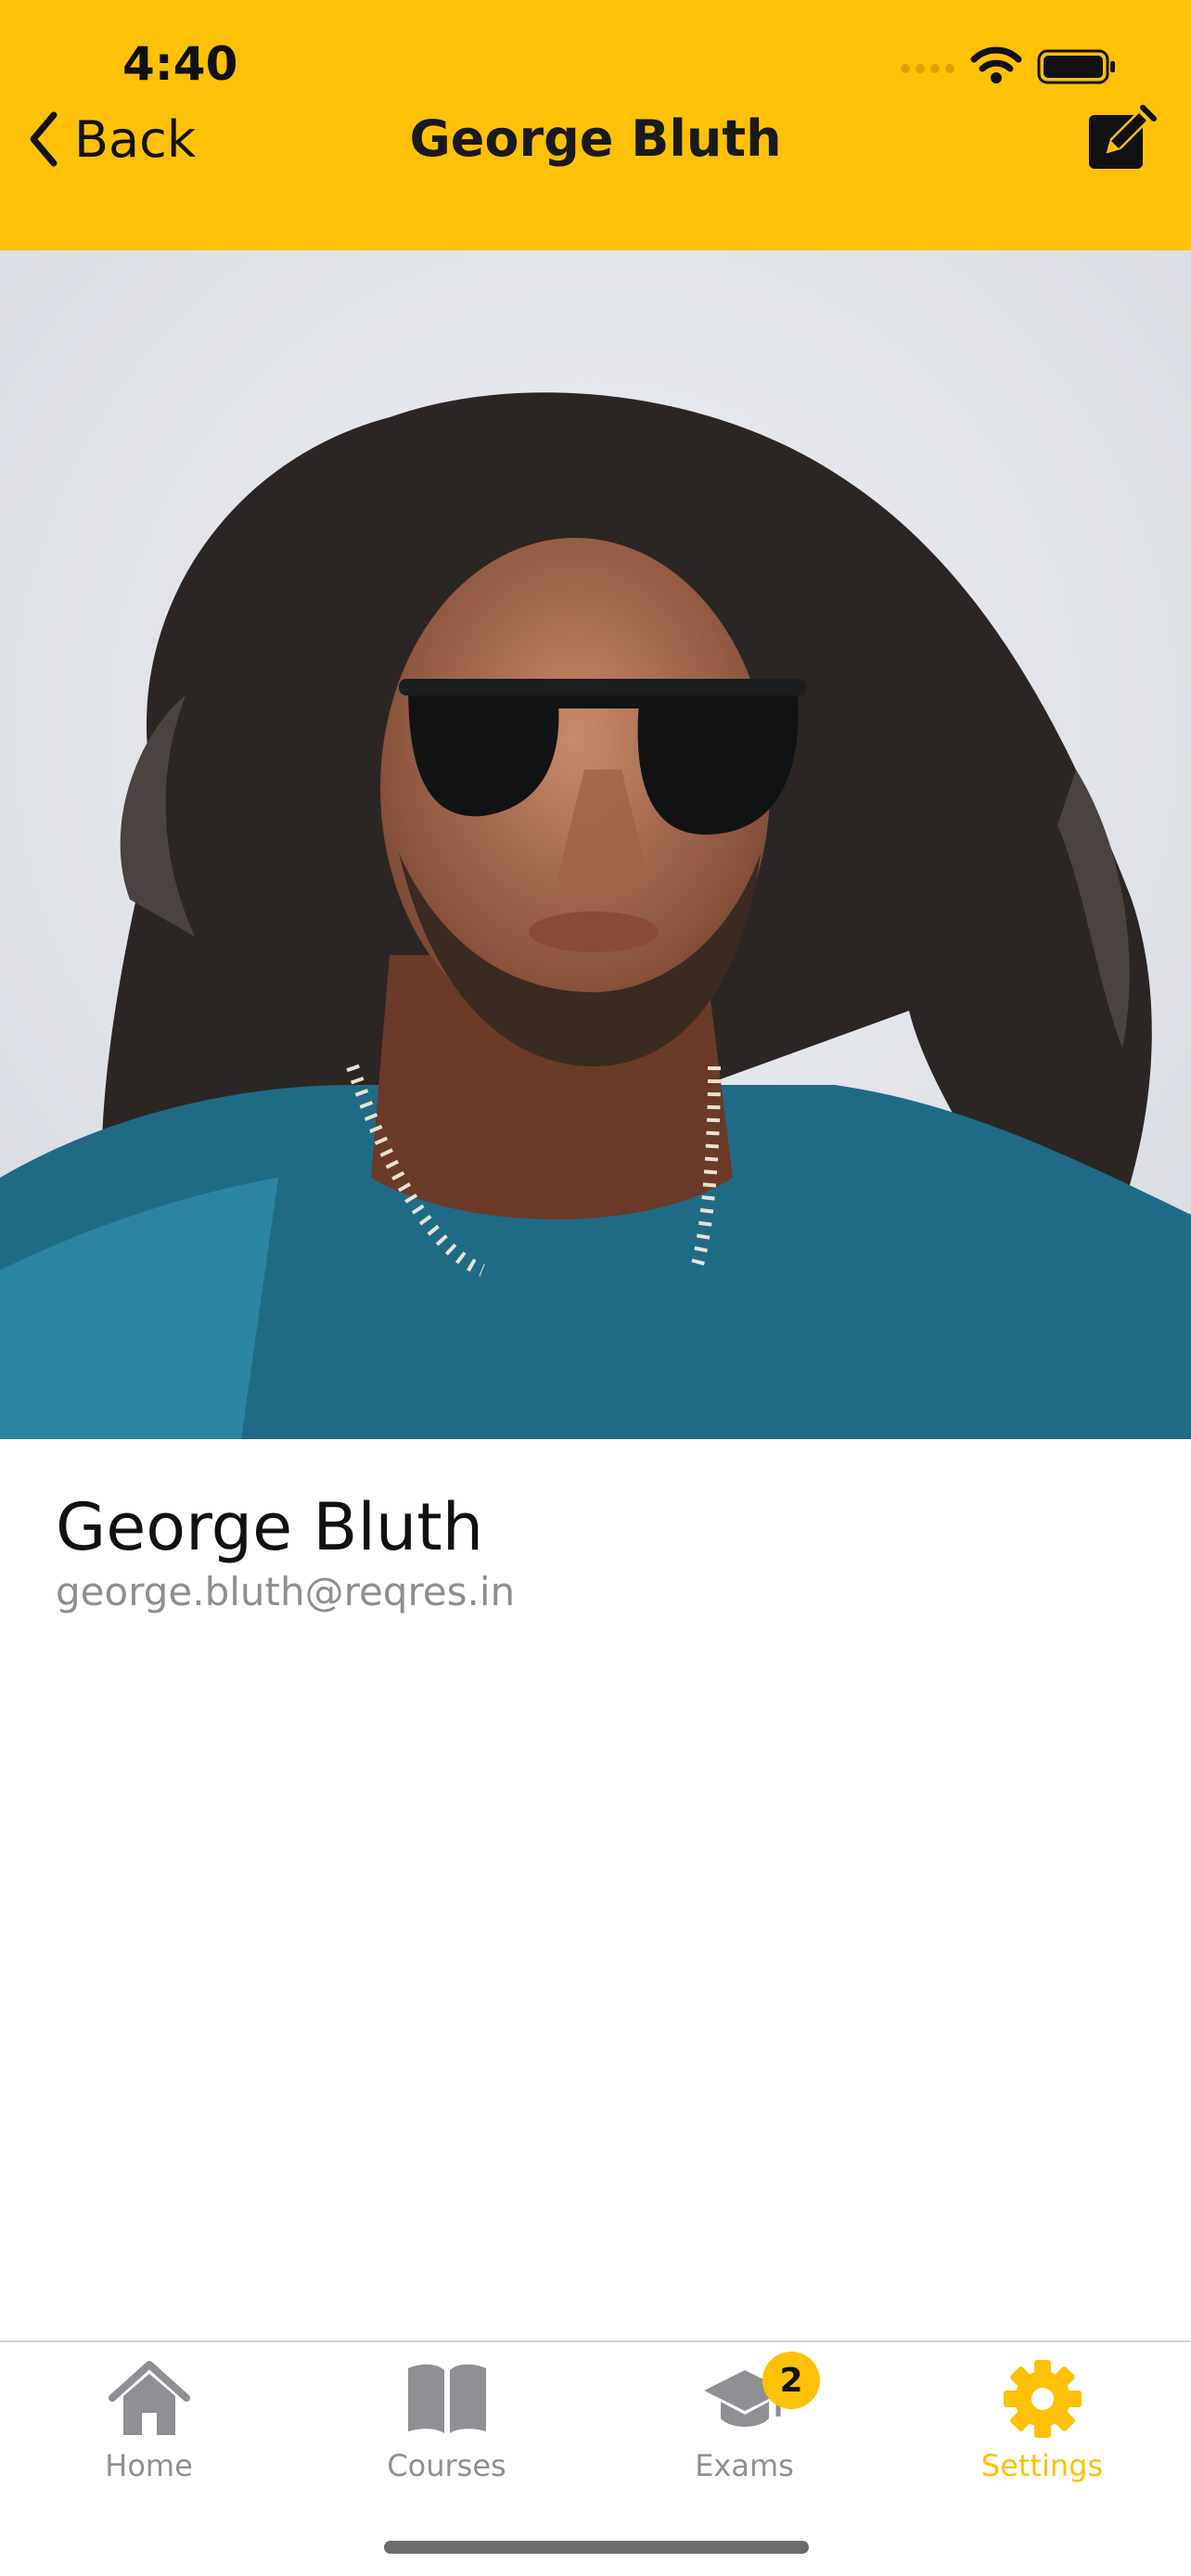  I want to click on signal-icon, so click(927, 68).